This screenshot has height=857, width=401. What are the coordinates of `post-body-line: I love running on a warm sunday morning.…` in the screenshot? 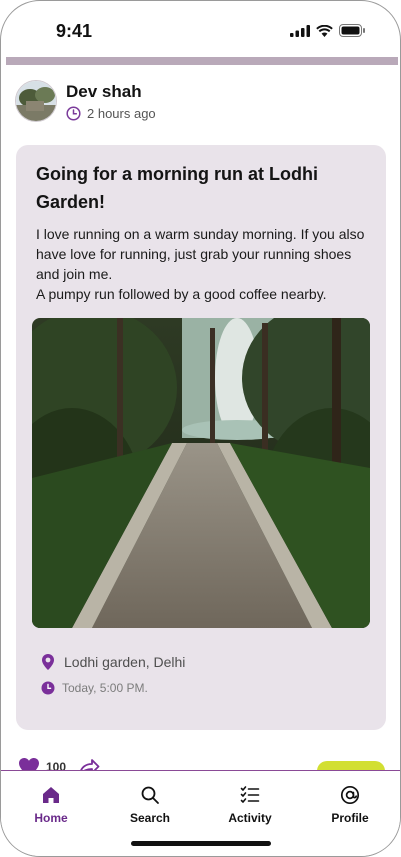 It's located at (200, 254).